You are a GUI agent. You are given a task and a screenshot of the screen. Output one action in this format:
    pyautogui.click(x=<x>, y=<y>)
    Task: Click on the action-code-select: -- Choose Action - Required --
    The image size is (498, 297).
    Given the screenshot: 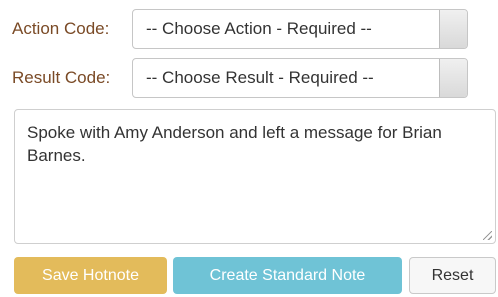 What is the action you would take?
    pyautogui.click(x=300, y=29)
    